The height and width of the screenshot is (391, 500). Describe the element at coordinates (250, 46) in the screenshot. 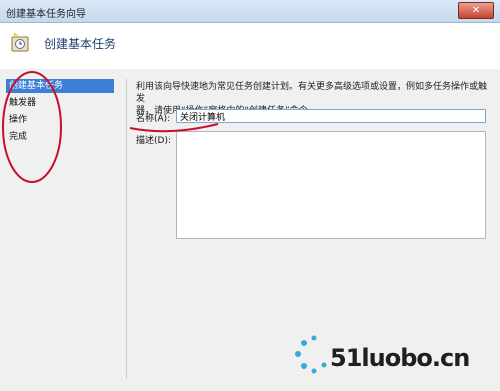

I see `wizard-header: 创建基本任务` at that location.